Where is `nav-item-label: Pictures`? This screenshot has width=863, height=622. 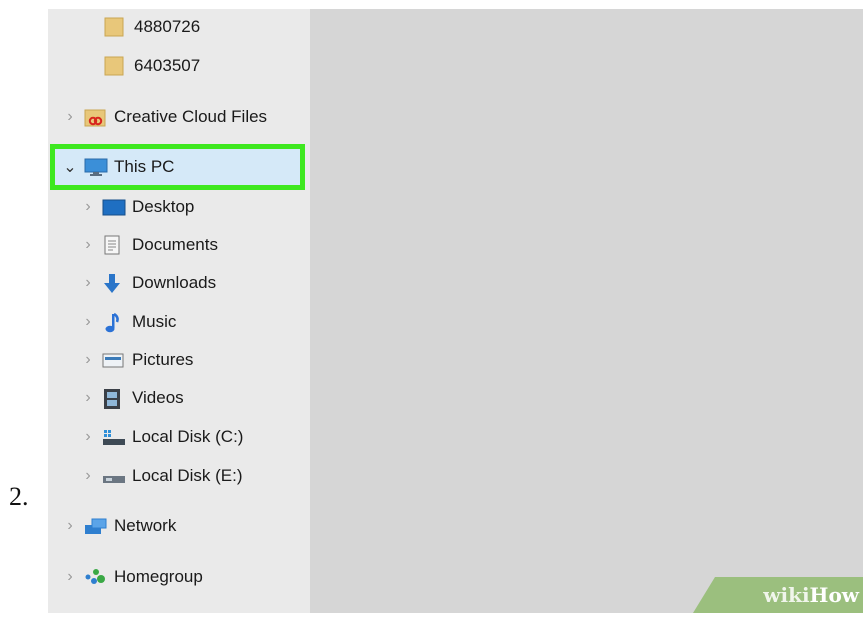
nav-item-label: Pictures is located at coordinates (163, 359).